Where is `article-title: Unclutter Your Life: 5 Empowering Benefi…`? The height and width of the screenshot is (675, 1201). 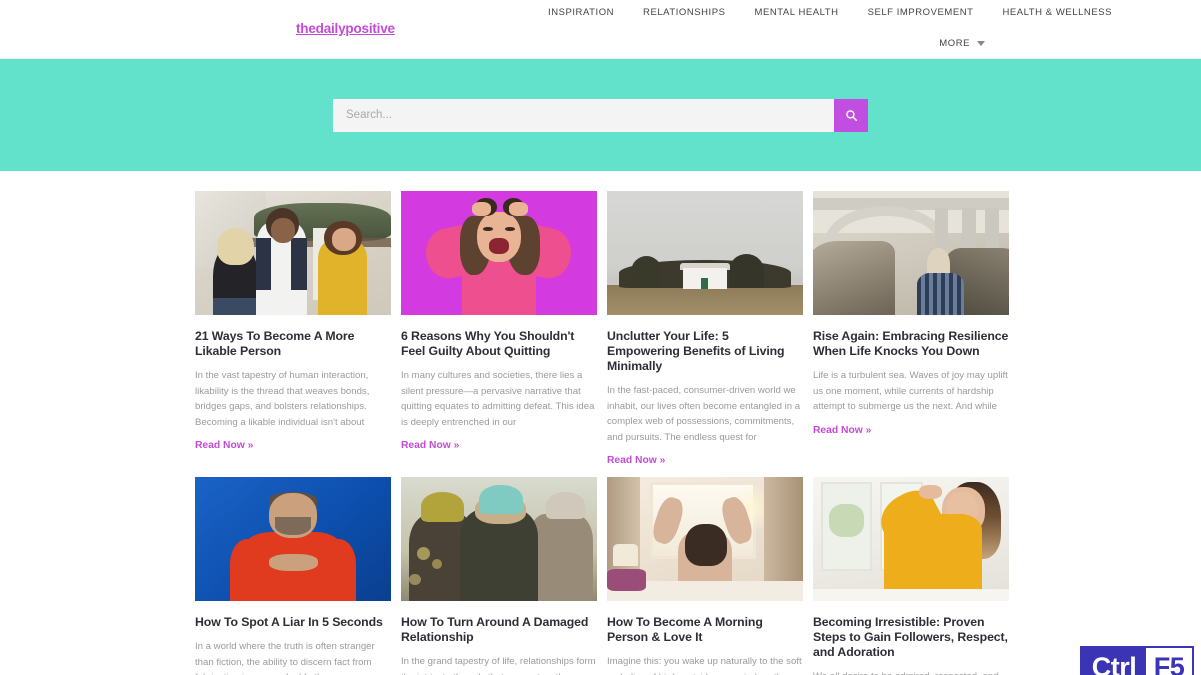 article-title: Unclutter Your Life: 5 Empowering Benefi… is located at coordinates (705, 351).